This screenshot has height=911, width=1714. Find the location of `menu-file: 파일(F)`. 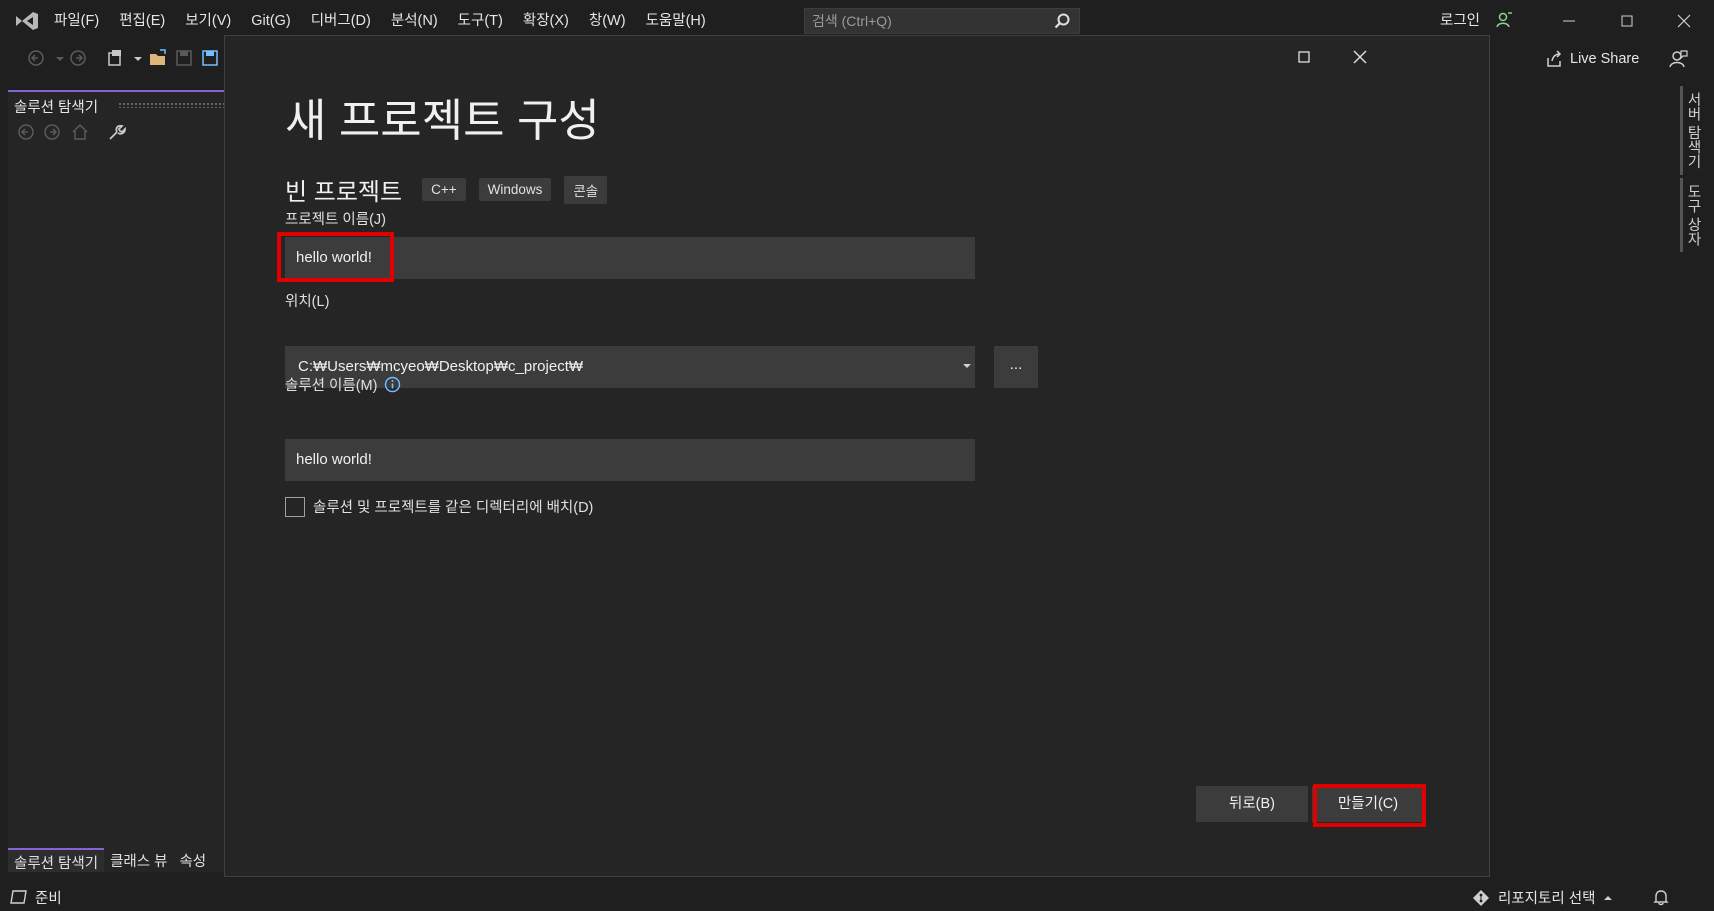

menu-file: 파일(F) is located at coordinates (76, 21).